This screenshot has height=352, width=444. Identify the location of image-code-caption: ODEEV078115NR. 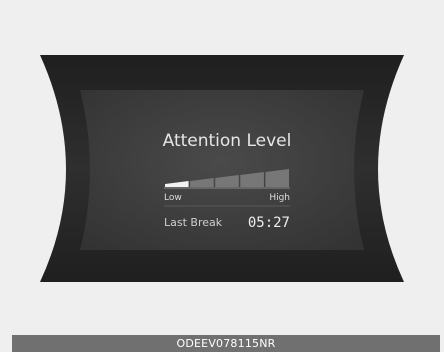
(226, 343).